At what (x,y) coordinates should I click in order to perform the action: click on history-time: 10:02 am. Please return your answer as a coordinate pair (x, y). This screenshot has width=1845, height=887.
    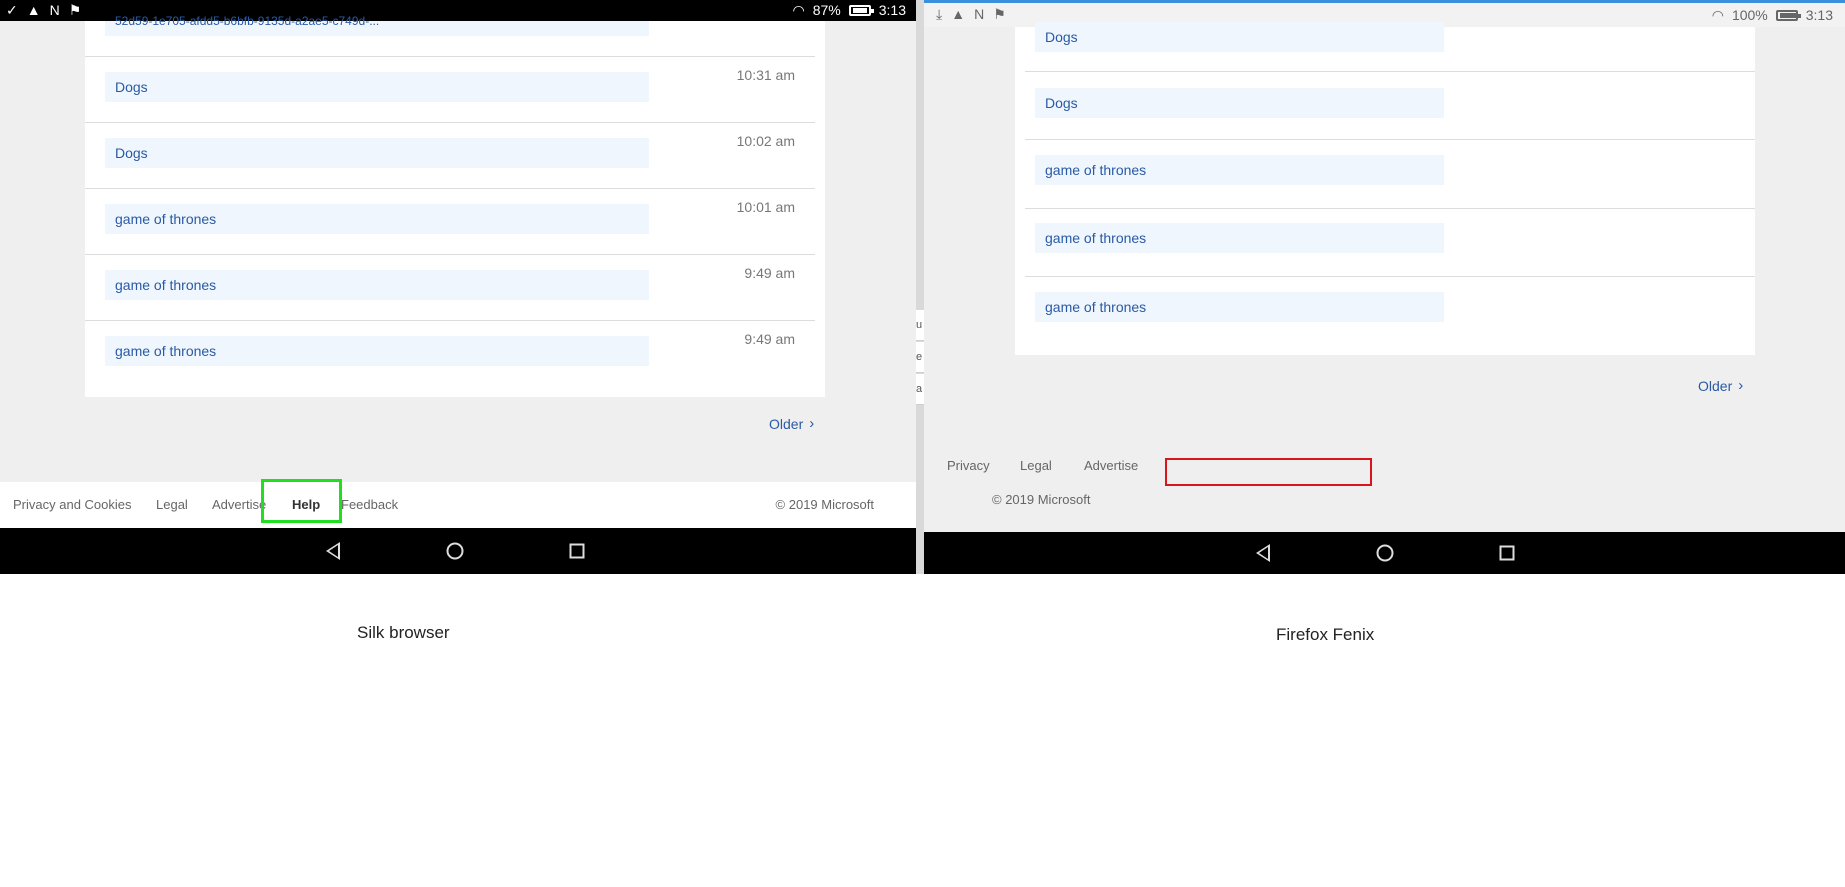
    Looking at the image, I should click on (765, 141).